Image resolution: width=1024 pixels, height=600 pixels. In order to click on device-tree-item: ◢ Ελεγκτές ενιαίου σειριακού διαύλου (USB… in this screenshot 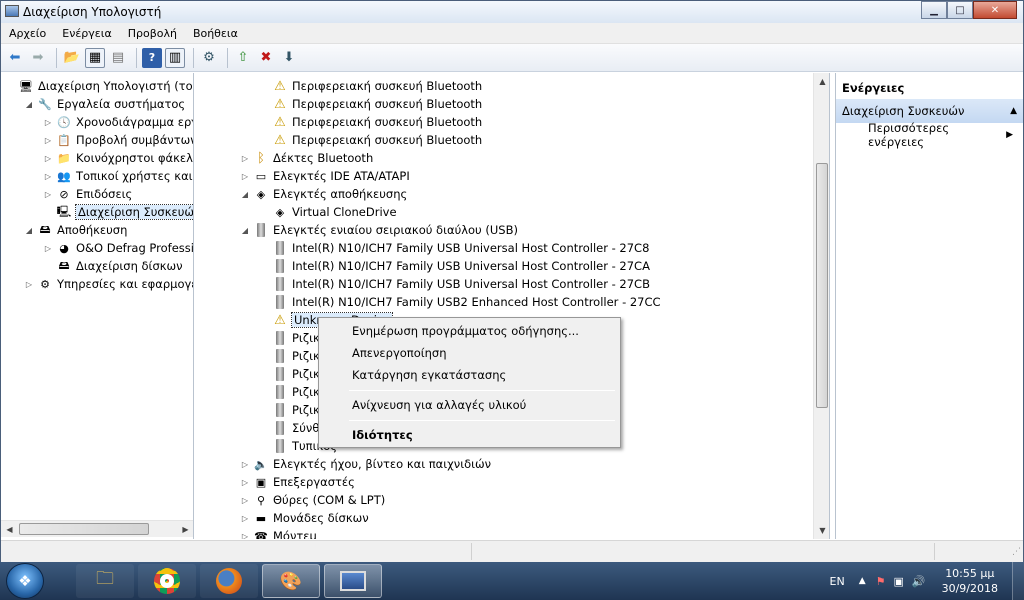, I will do `click(379, 230)`.